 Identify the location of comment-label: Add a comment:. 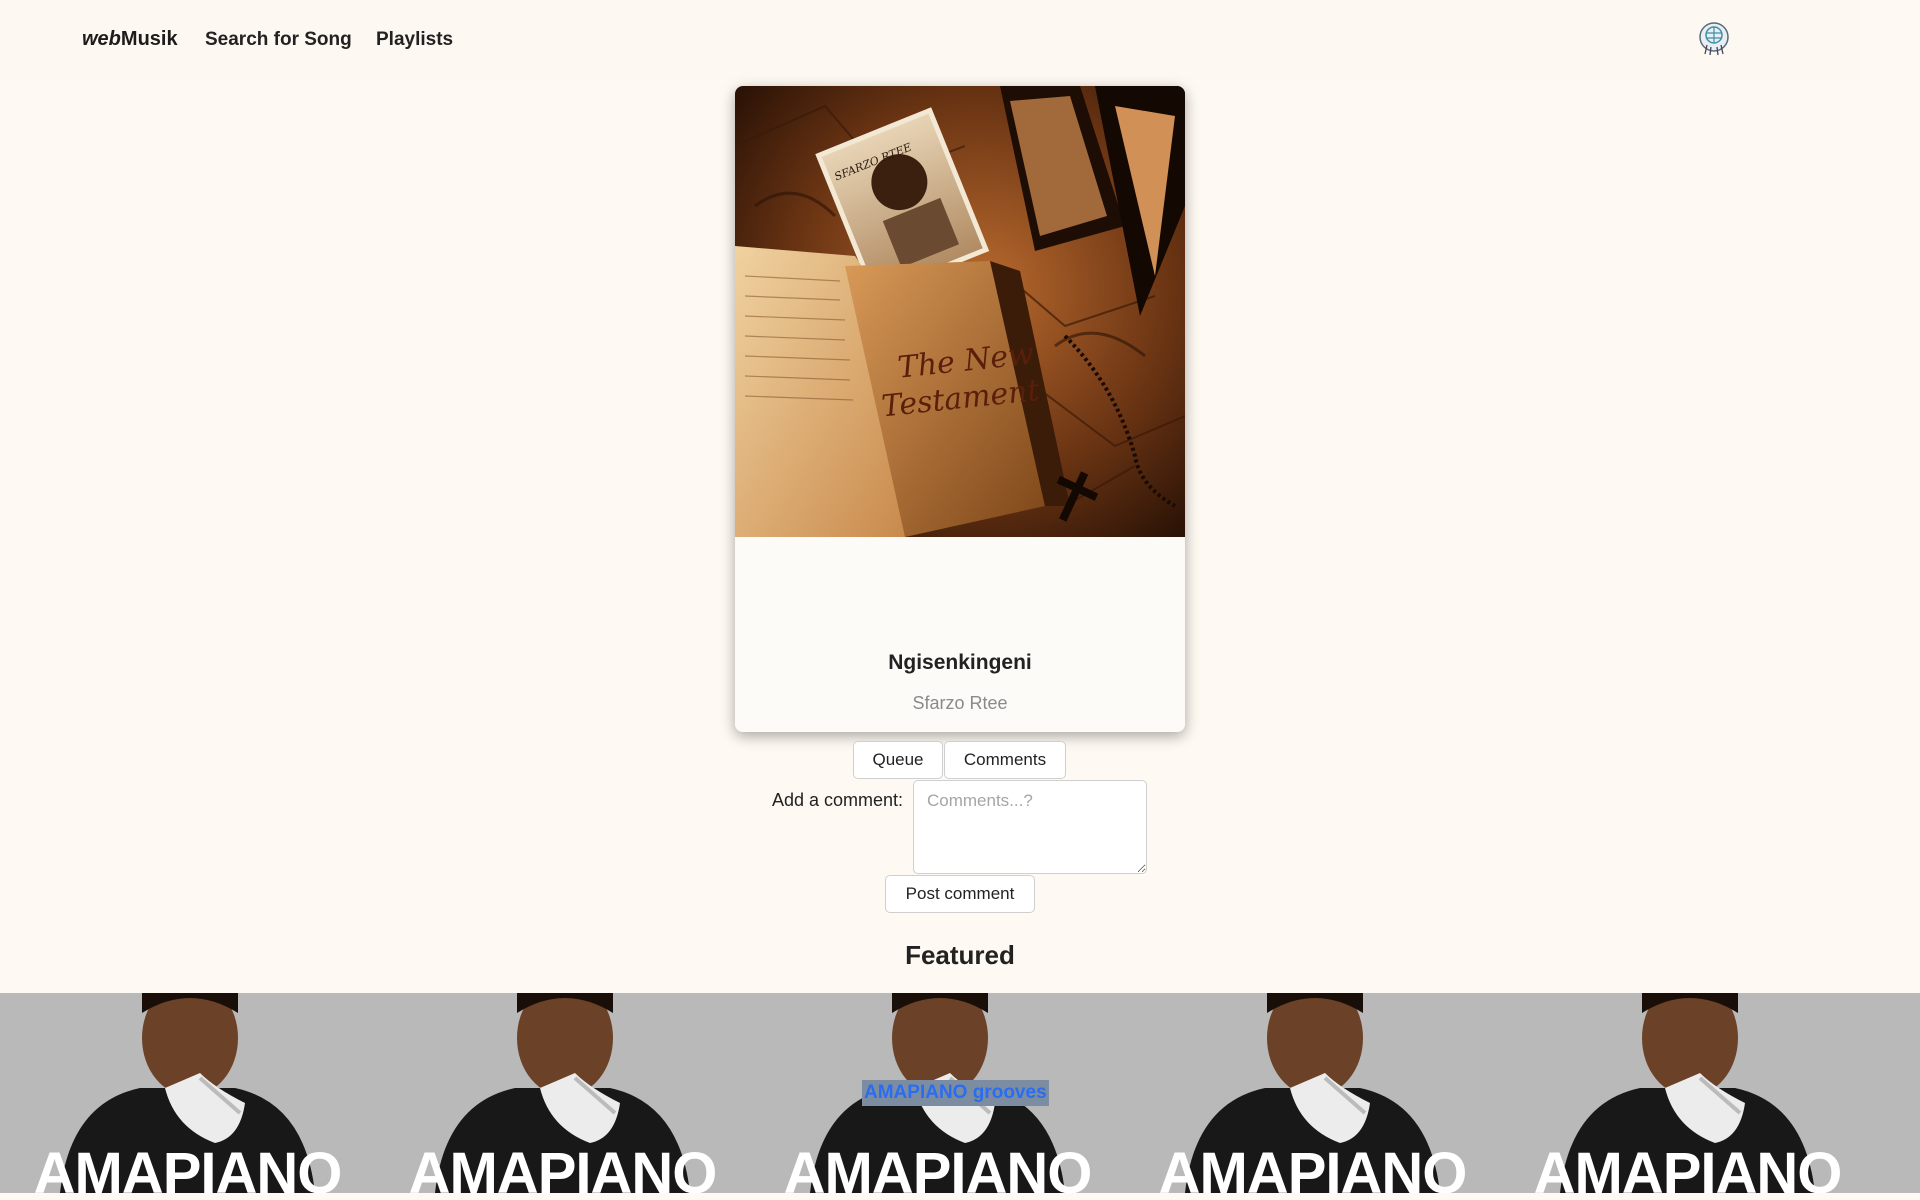
(838, 800).